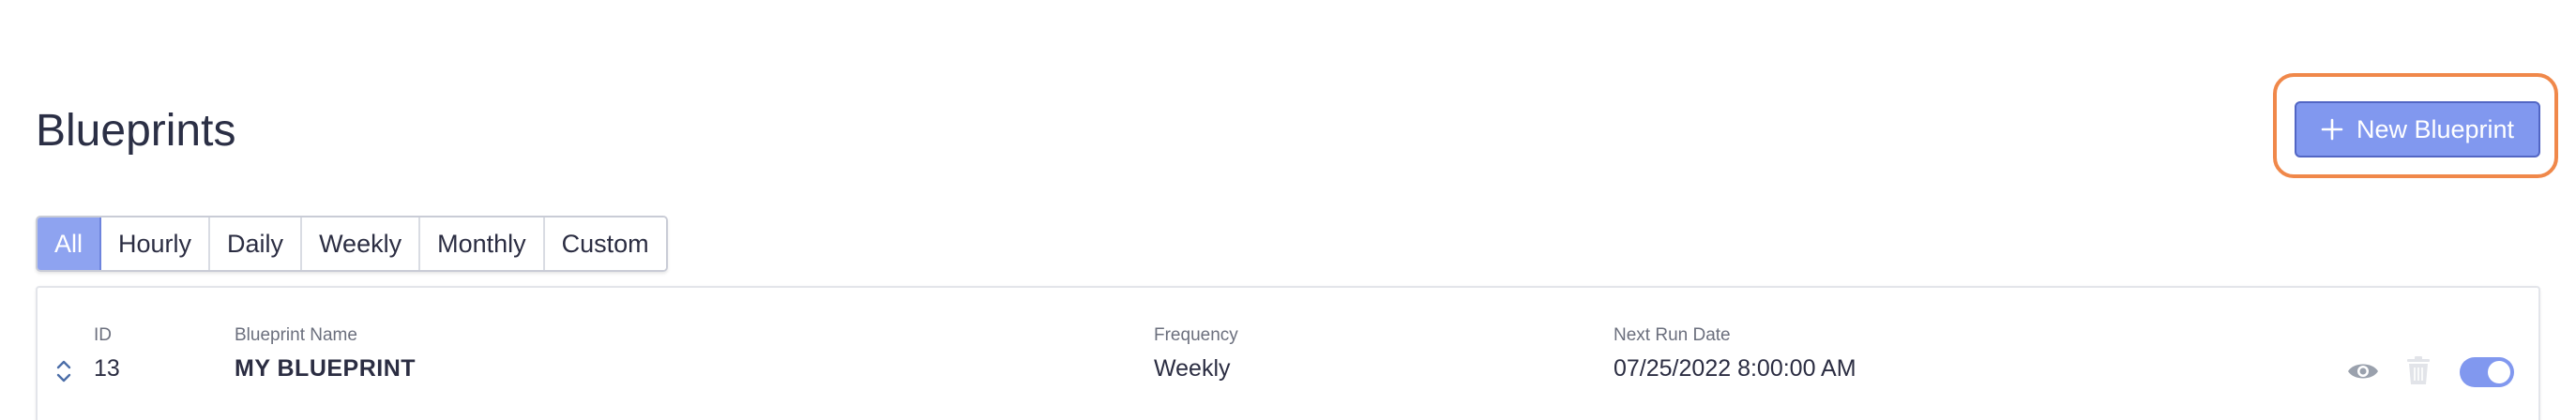  I want to click on frequency-filter: All Hourly Daily Weekly Monthly Custom, so click(352, 244).